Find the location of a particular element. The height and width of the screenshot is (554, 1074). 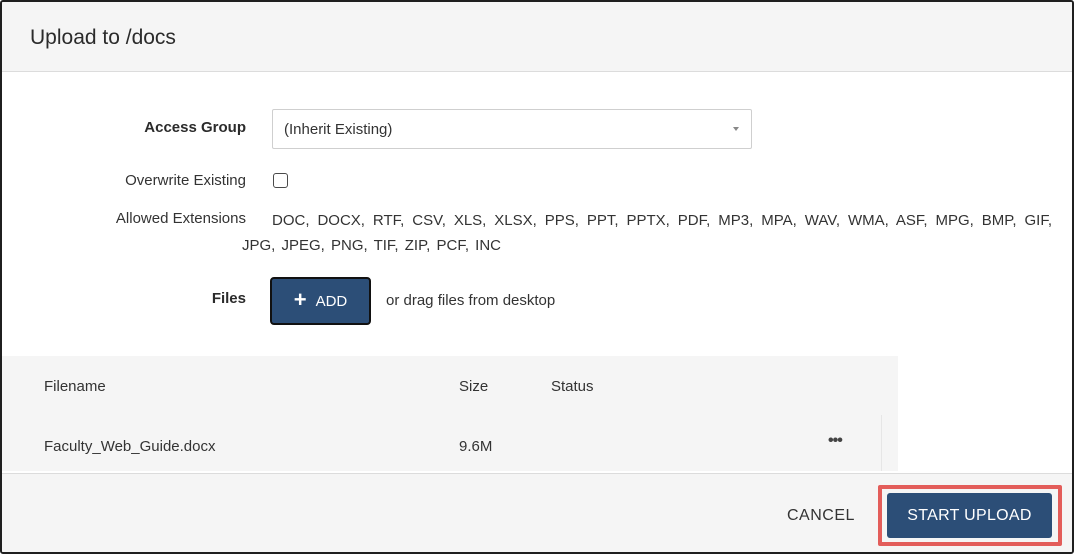

access-group-select: (Inherit Existing) is located at coordinates (512, 129).